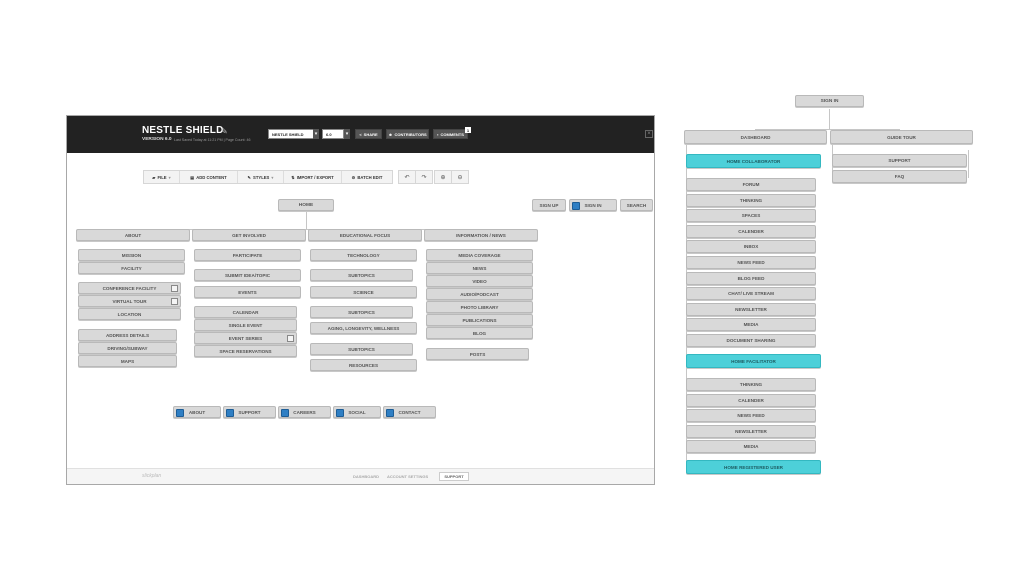 The height and width of the screenshot is (576, 1024). What do you see at coordinates (636, 205) in the screenshot?
I see `node-search: SEARCH` at bounding box center [636, 205].